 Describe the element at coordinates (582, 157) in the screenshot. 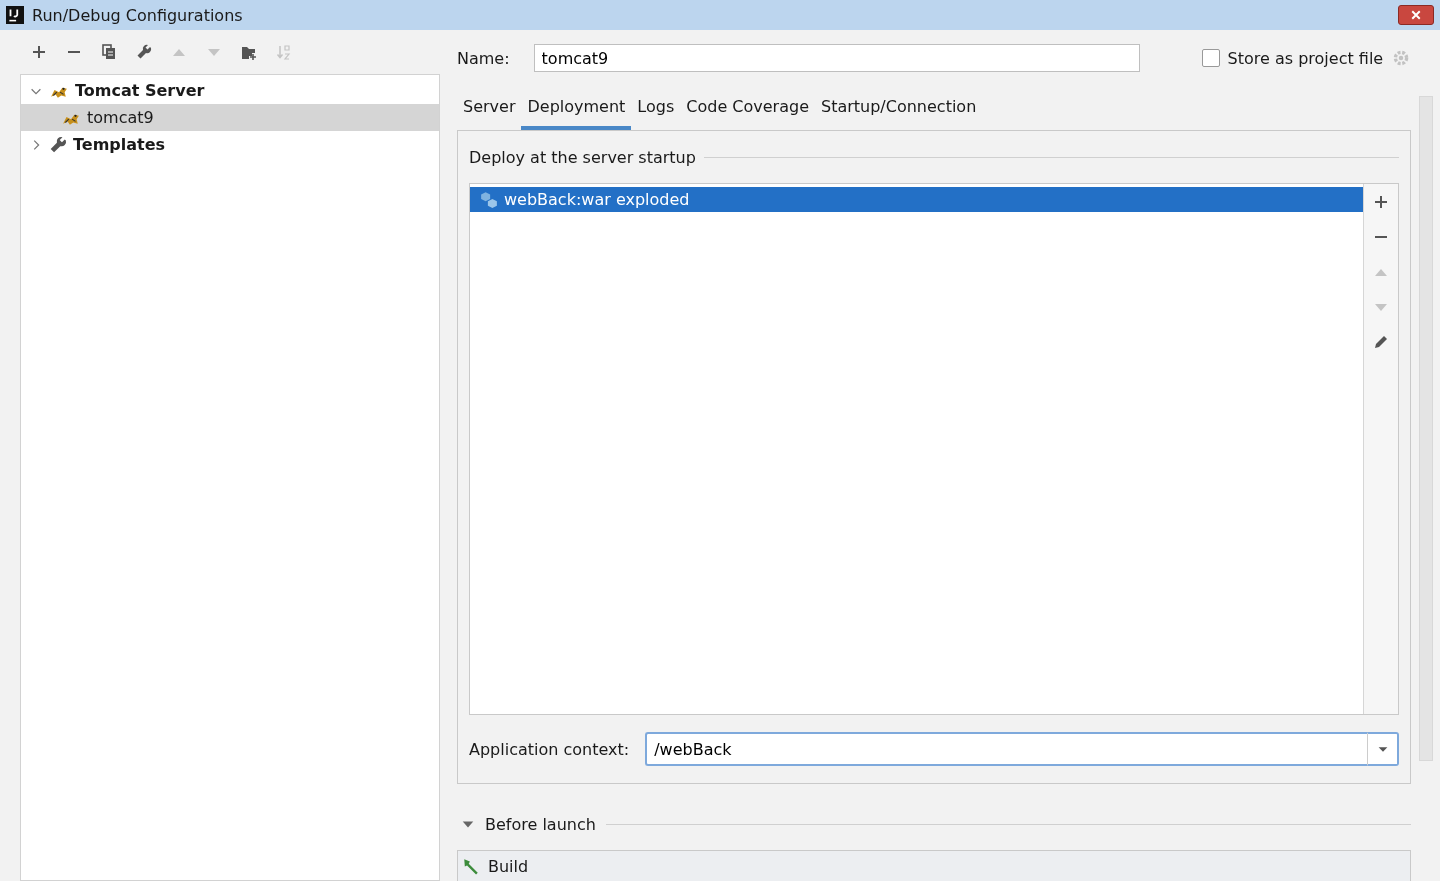

I see `section-title: Deploy at the server startup` at that location.